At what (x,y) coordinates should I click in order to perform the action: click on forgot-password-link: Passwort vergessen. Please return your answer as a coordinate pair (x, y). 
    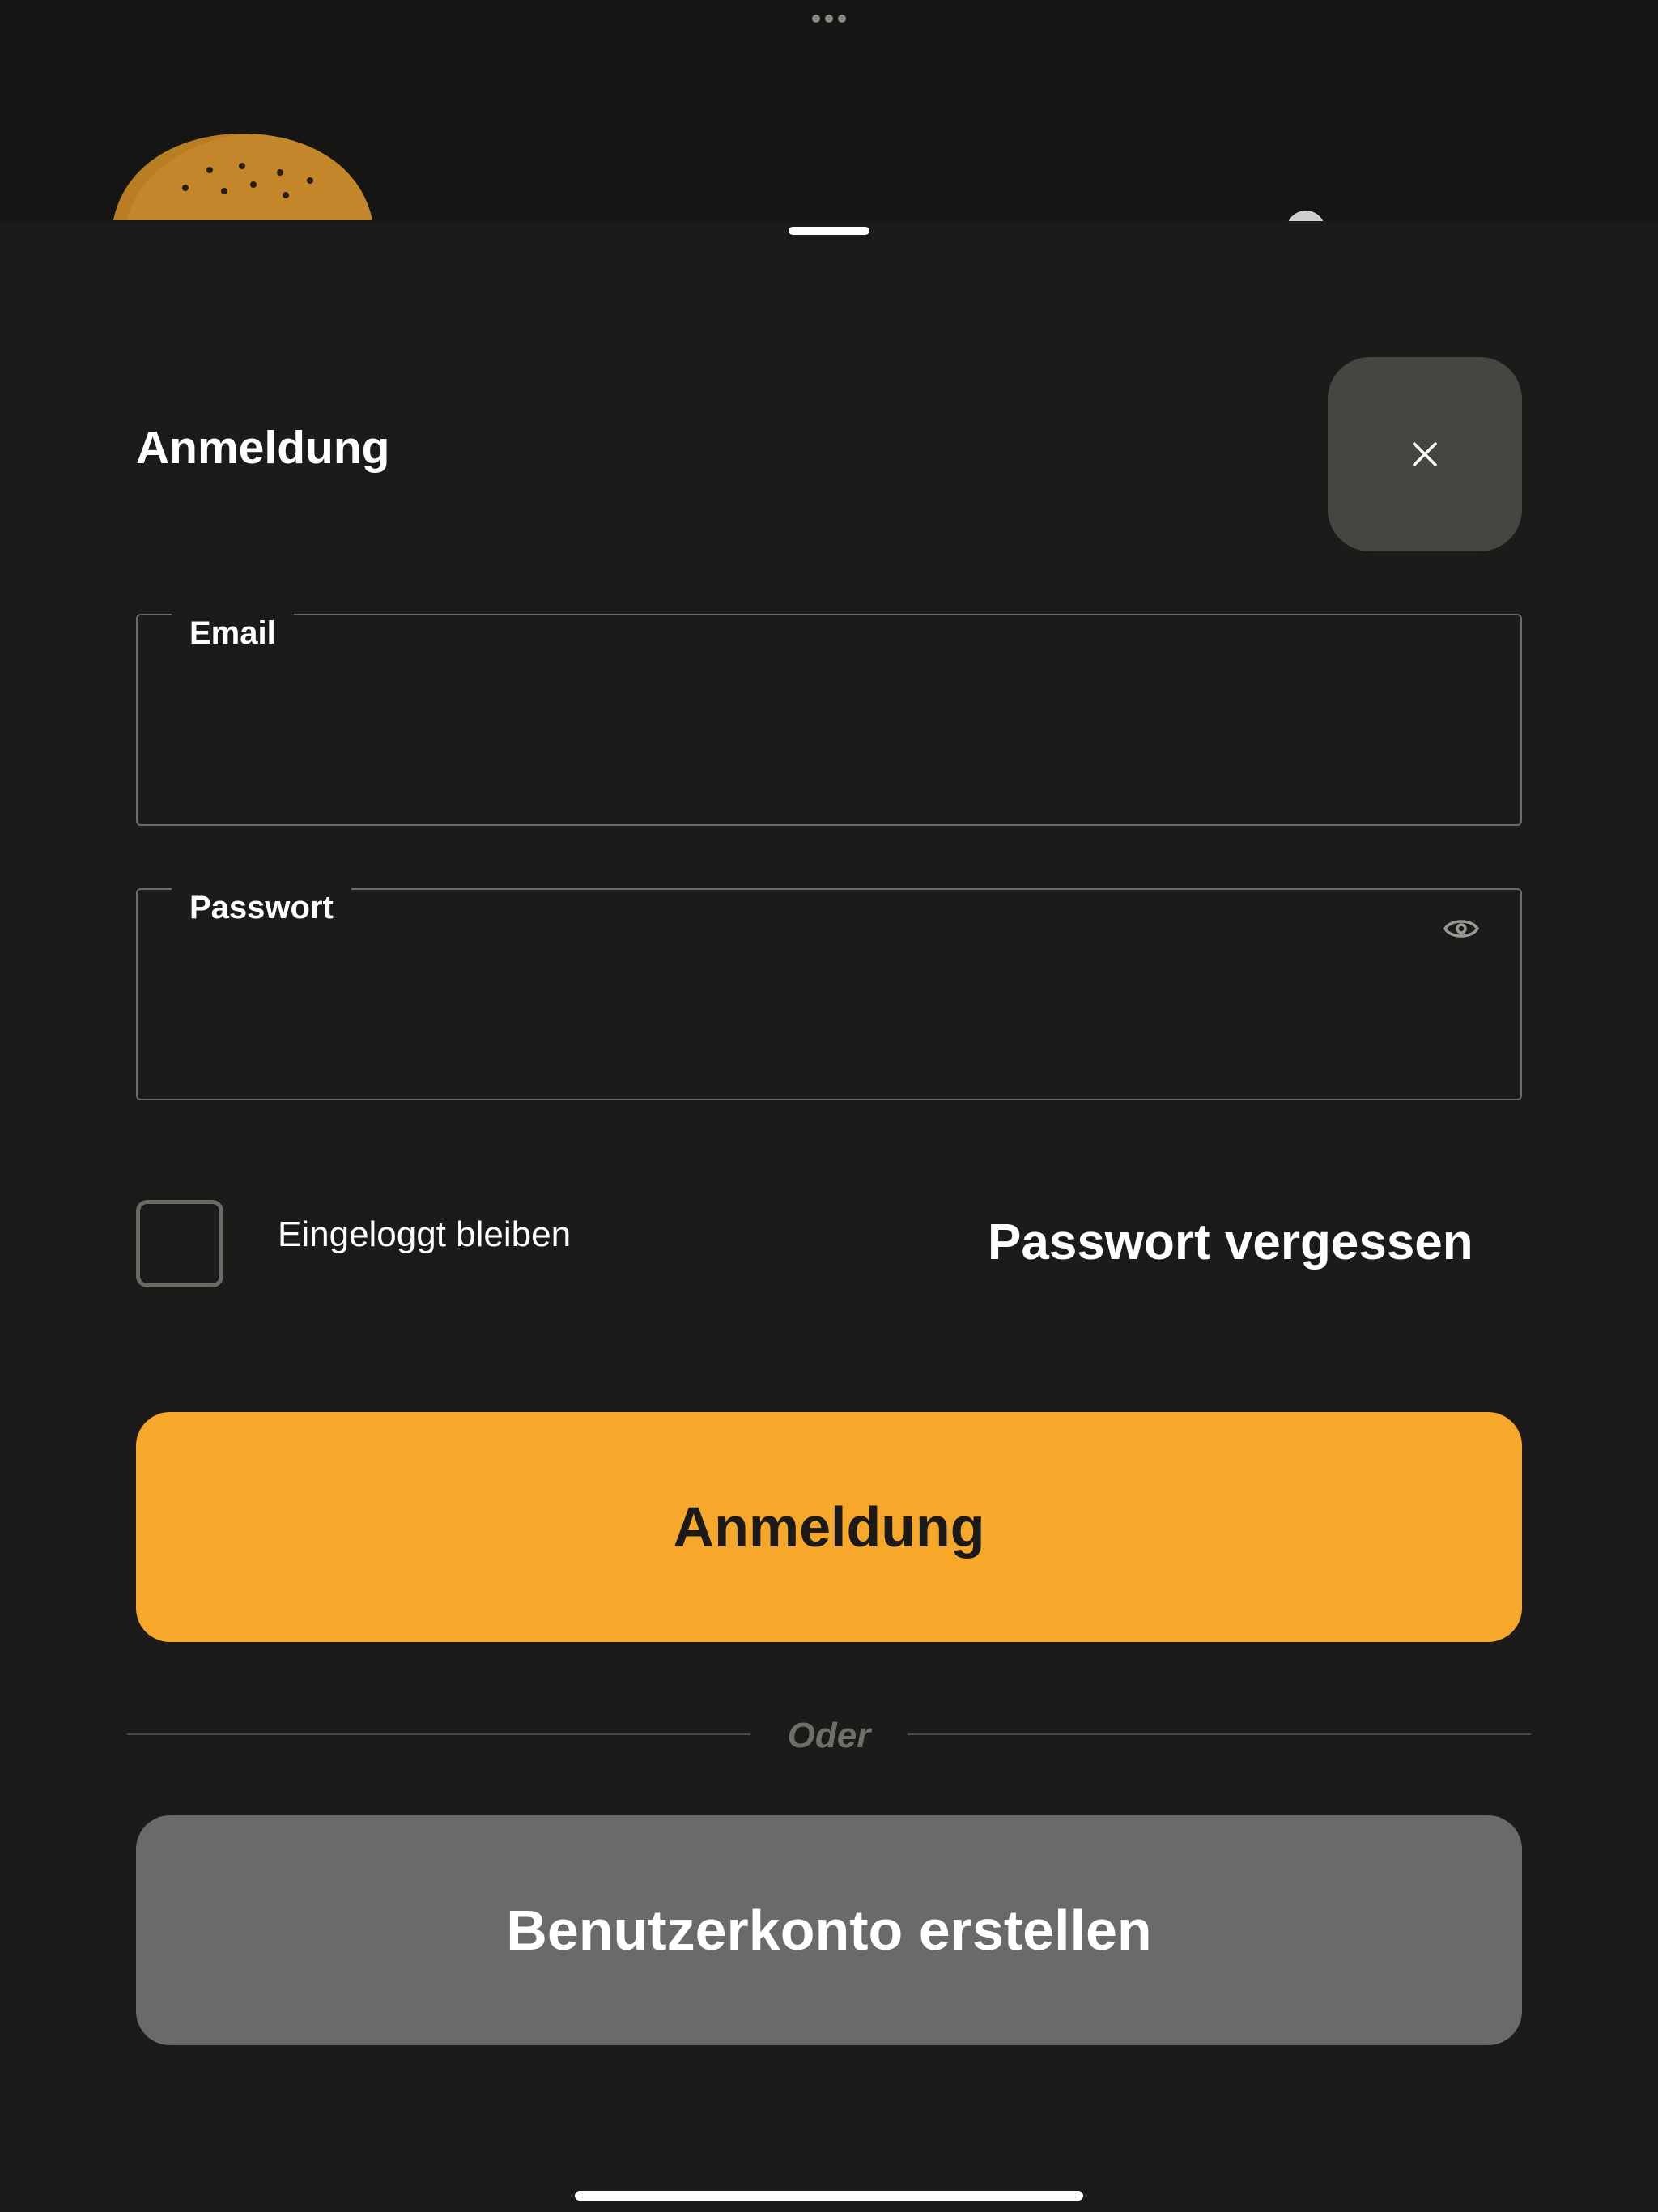
    Looking at the image, I should click on (1230, 1243).